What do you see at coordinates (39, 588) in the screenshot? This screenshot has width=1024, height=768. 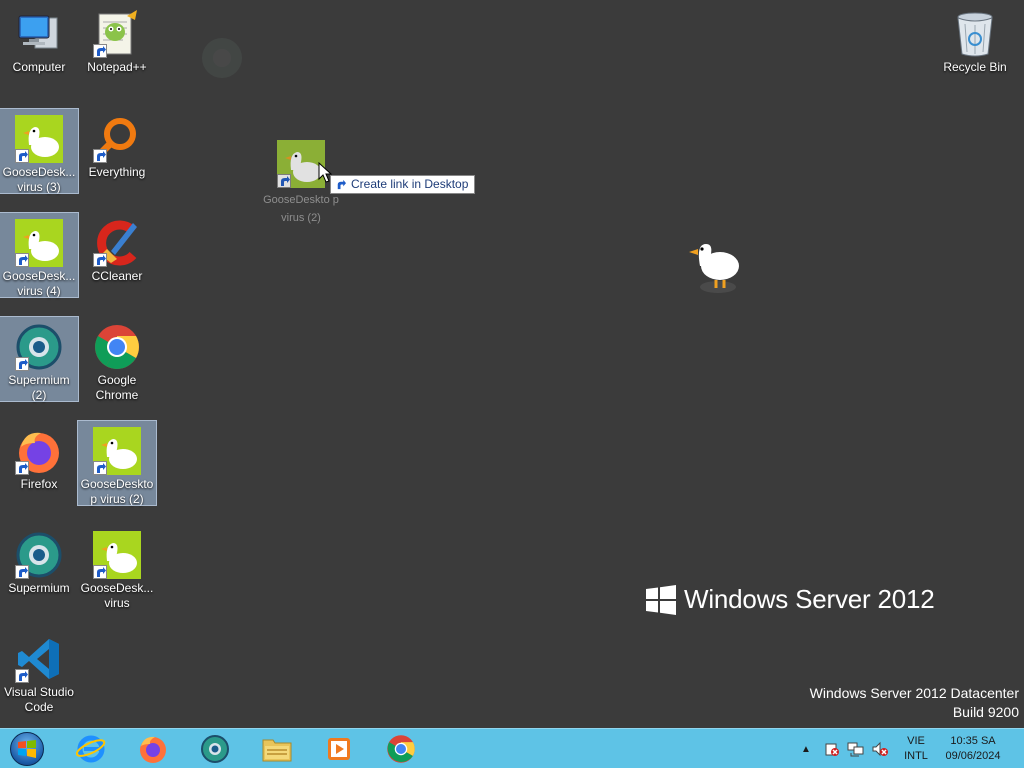 I see `supermium-label: Supermium` at bounding box center [39, 588].